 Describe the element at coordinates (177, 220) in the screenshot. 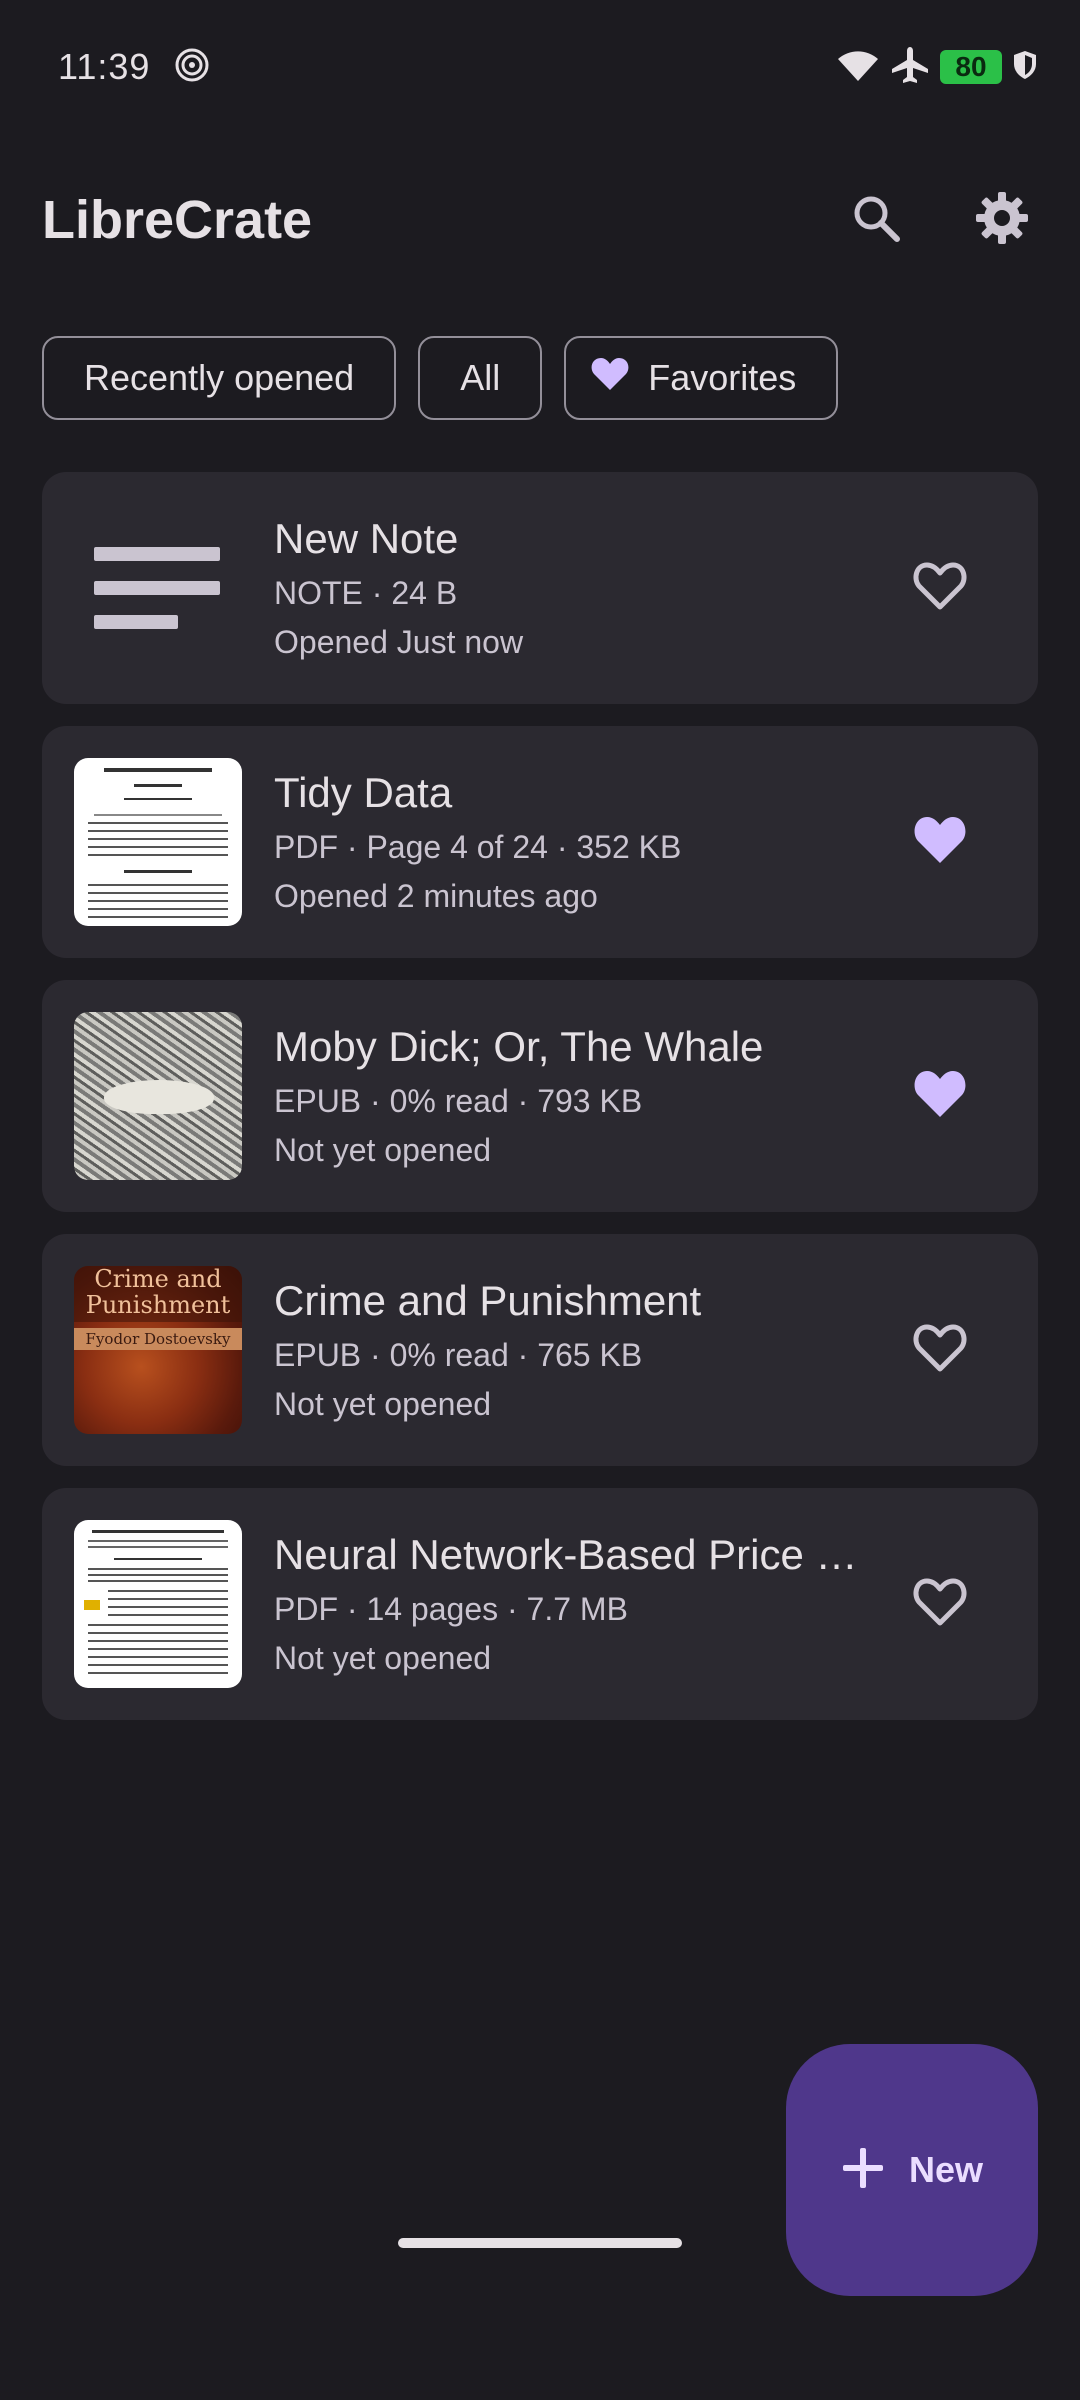

I see `app-title: LibreCrate` at that location.